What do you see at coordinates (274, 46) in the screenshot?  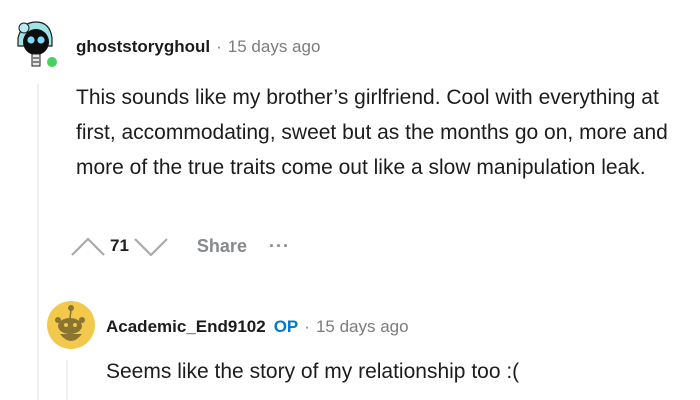 I see `comment-timestamp: 15 days ago` at bounding box center [274, 46].